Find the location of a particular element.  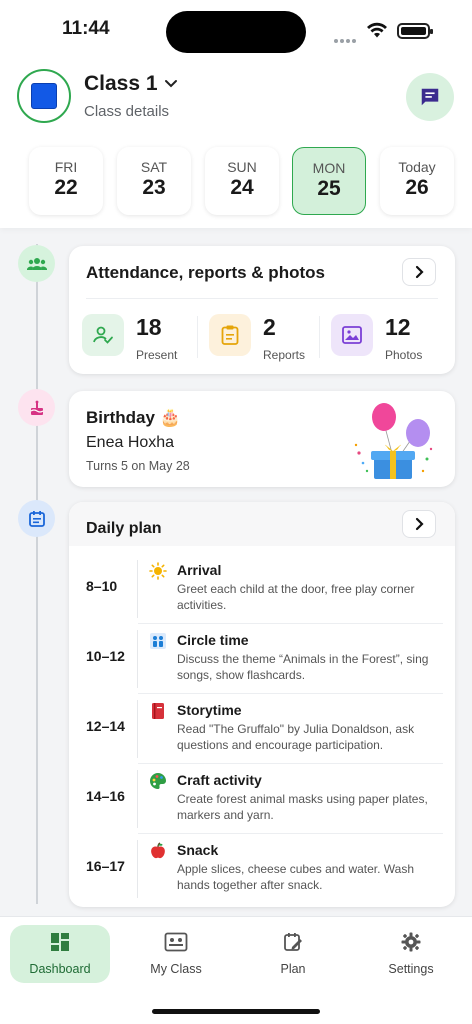

day-name: FRI is located at coordinates (66, 167).